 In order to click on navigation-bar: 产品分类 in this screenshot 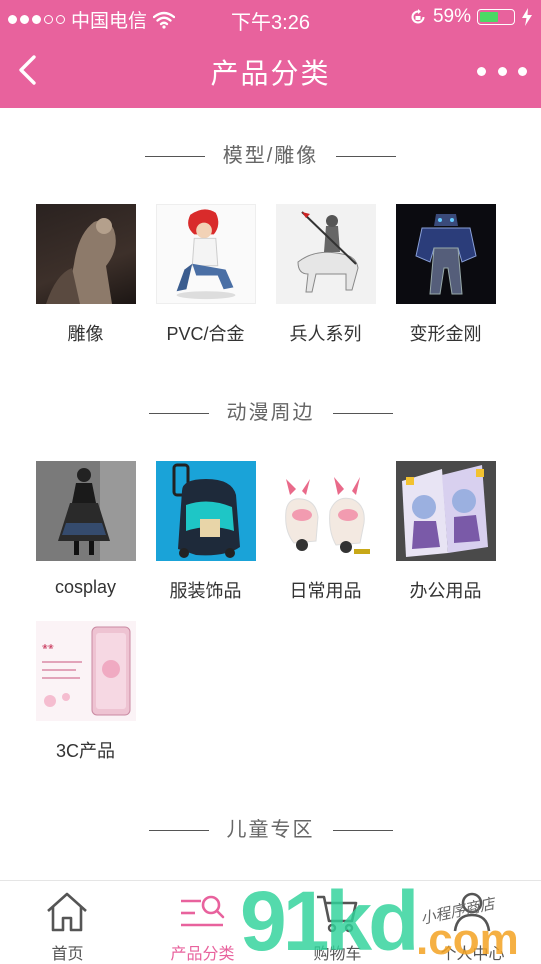, I will do `click(270, 71)`.